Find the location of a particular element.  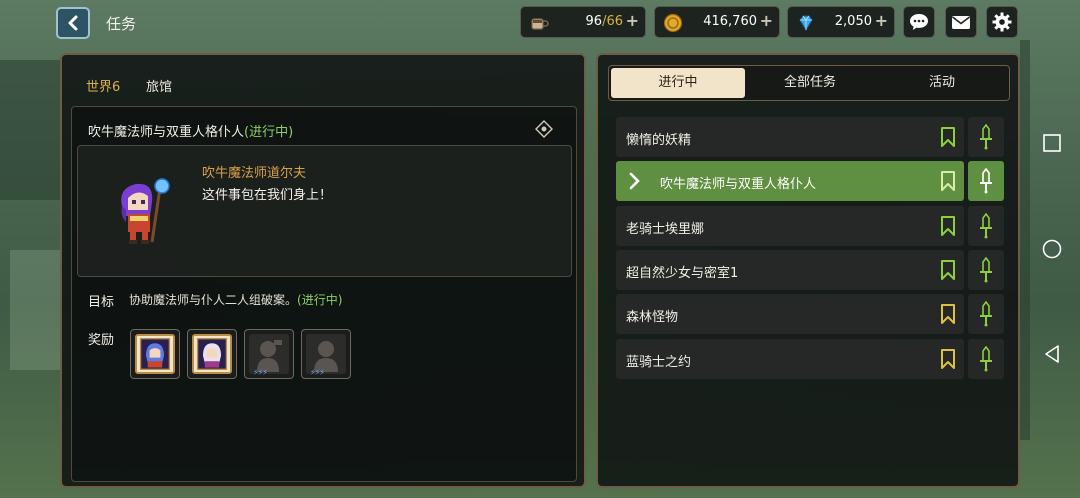

quest-title: 吹牛魔法师与双重人格仆人(进行中) is located at coordinates (190, 130).